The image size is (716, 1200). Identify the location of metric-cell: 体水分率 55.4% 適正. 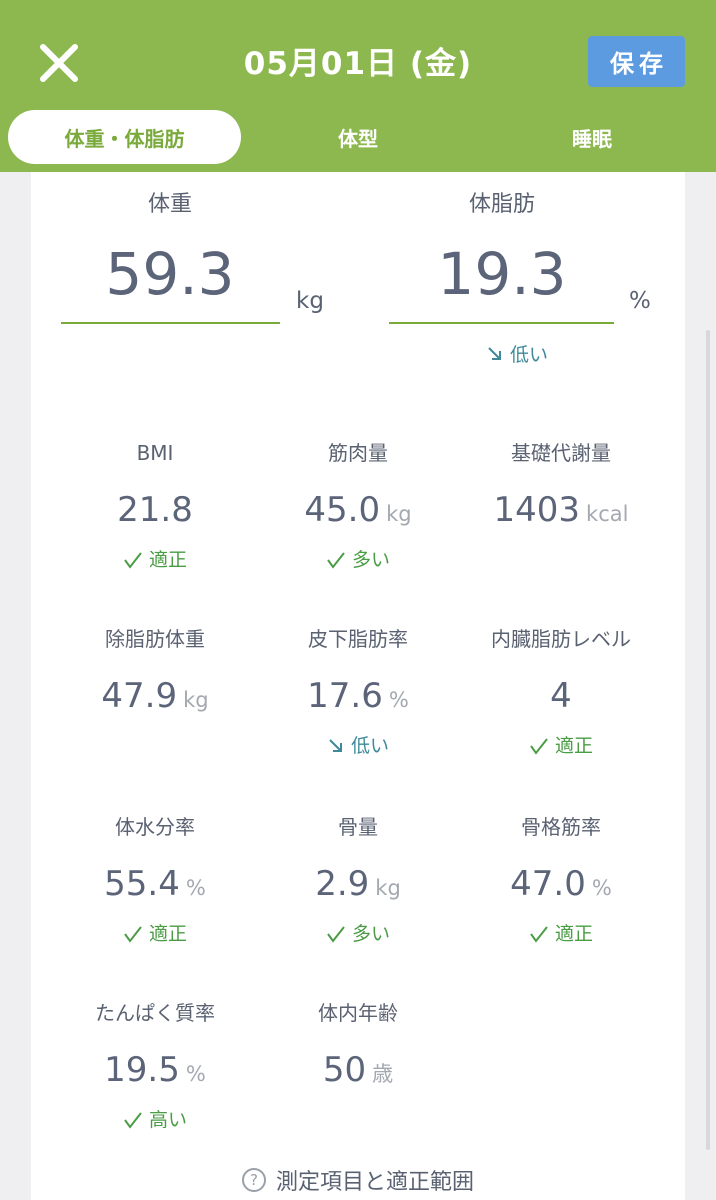
(155, 880).